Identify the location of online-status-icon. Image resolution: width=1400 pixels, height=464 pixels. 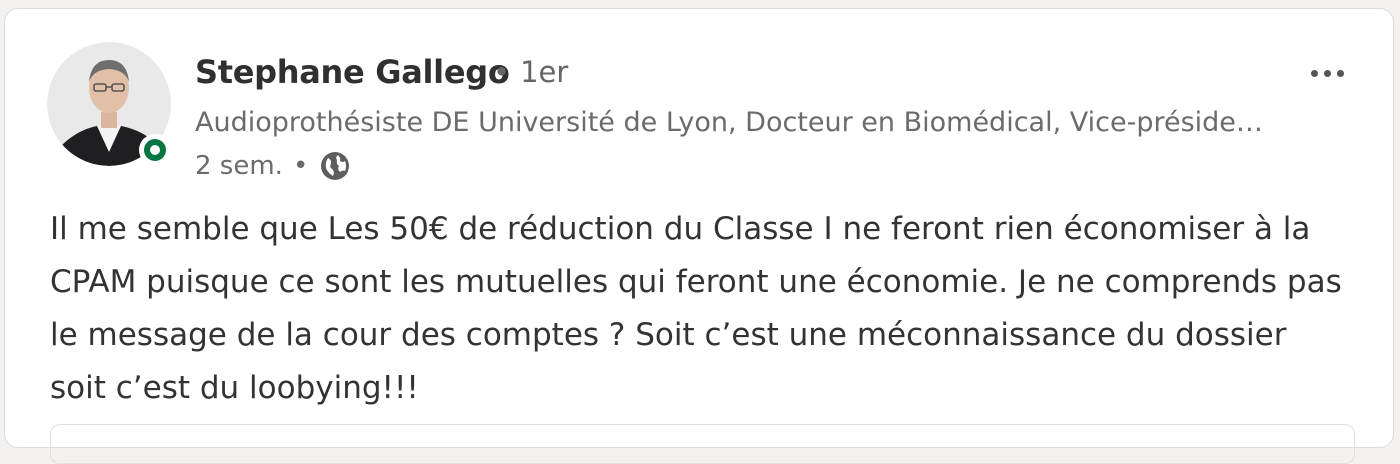
(155, 150).